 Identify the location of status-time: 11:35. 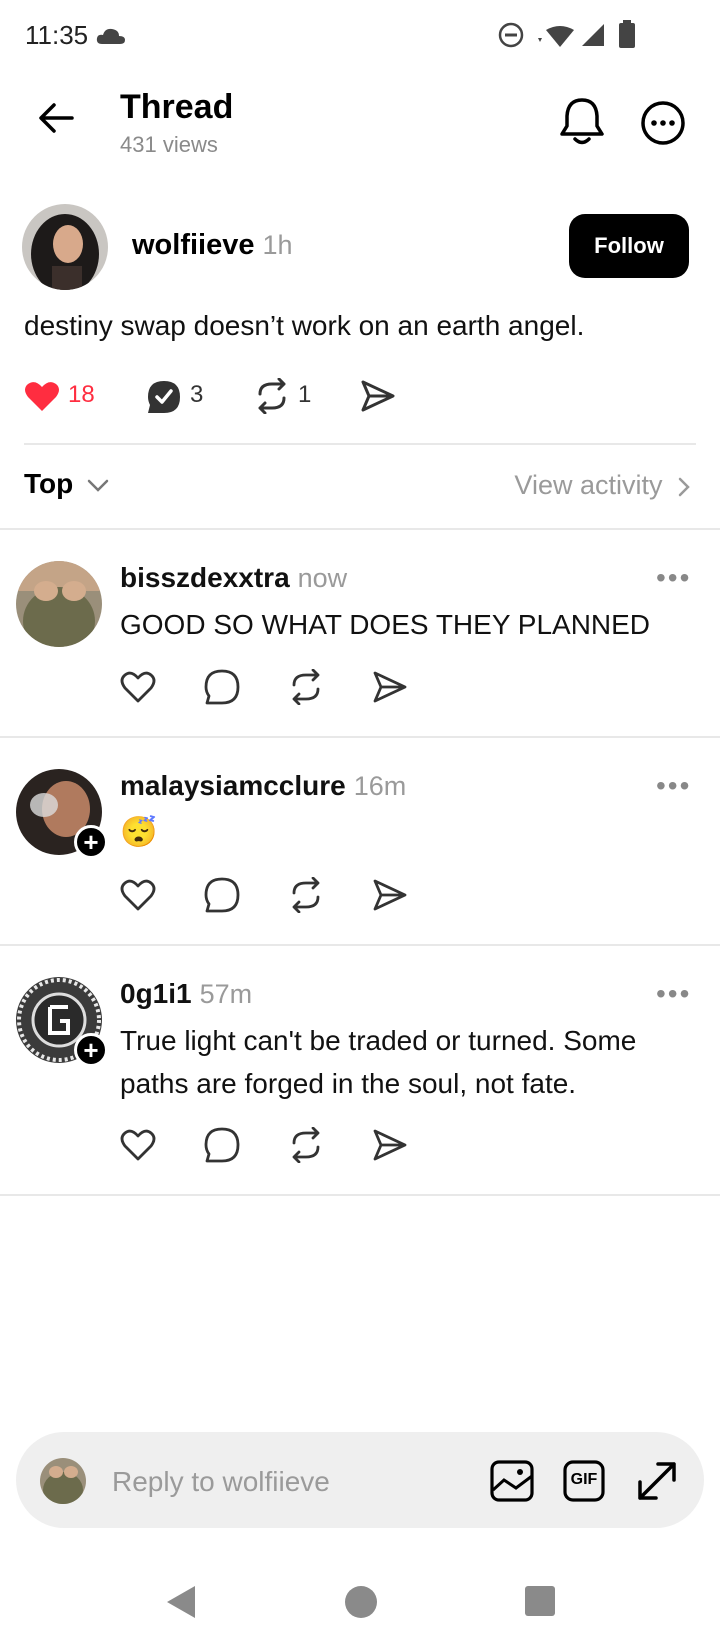
(57, 35).